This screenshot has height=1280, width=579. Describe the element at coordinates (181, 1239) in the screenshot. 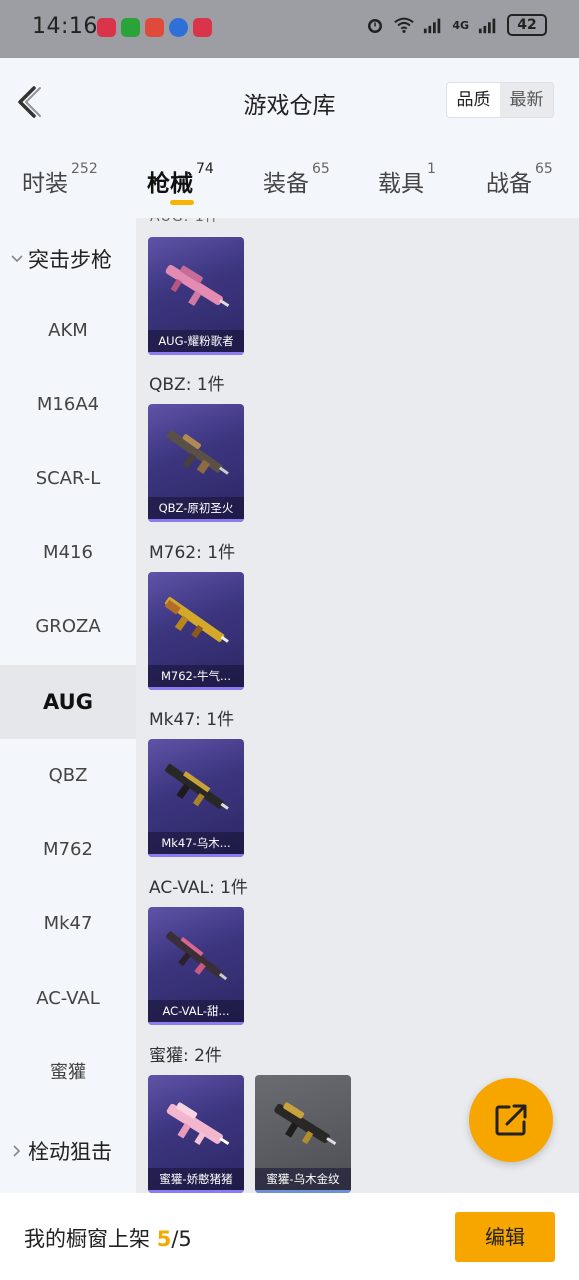

I see `showcase-total: /5` at that location.